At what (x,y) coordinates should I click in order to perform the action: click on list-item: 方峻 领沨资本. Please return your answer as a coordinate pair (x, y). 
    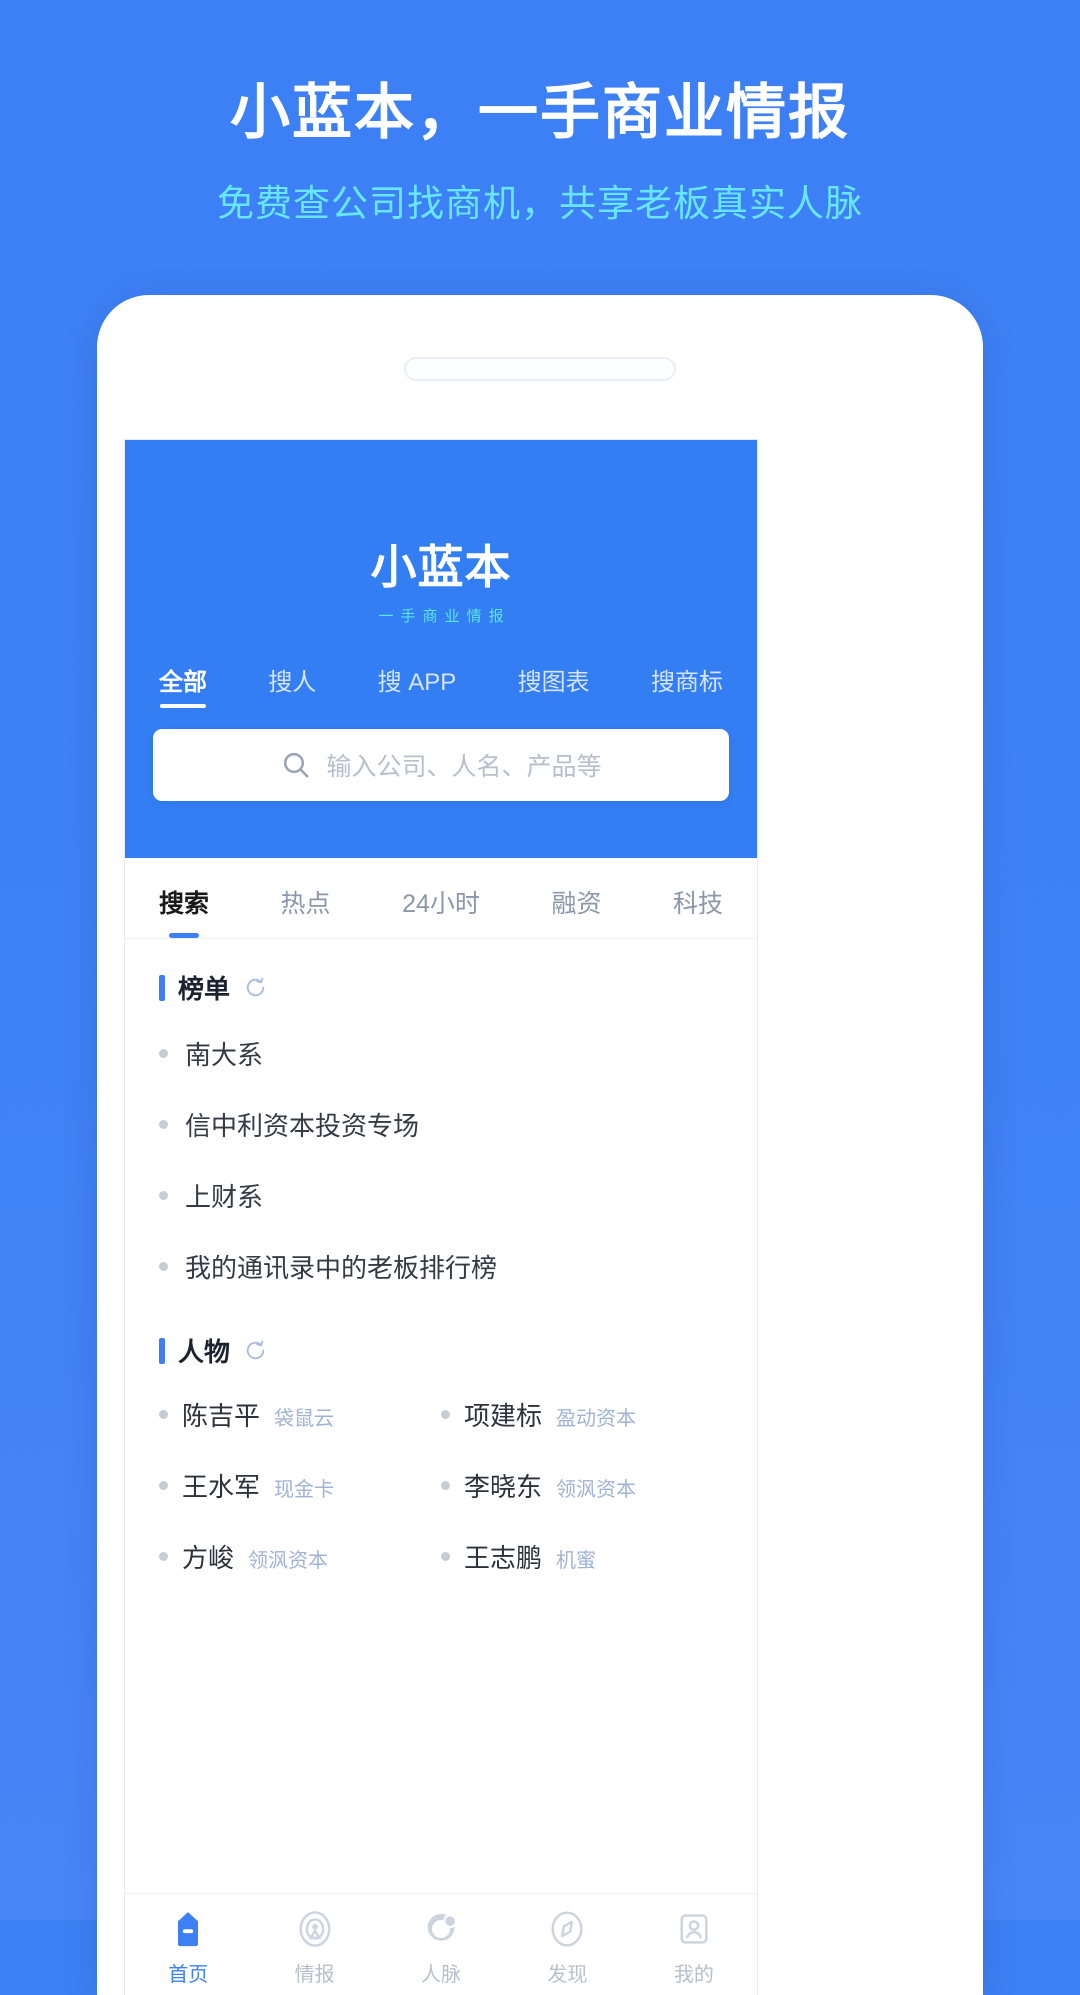
    Looking at the image, I should click on (300, 1556).